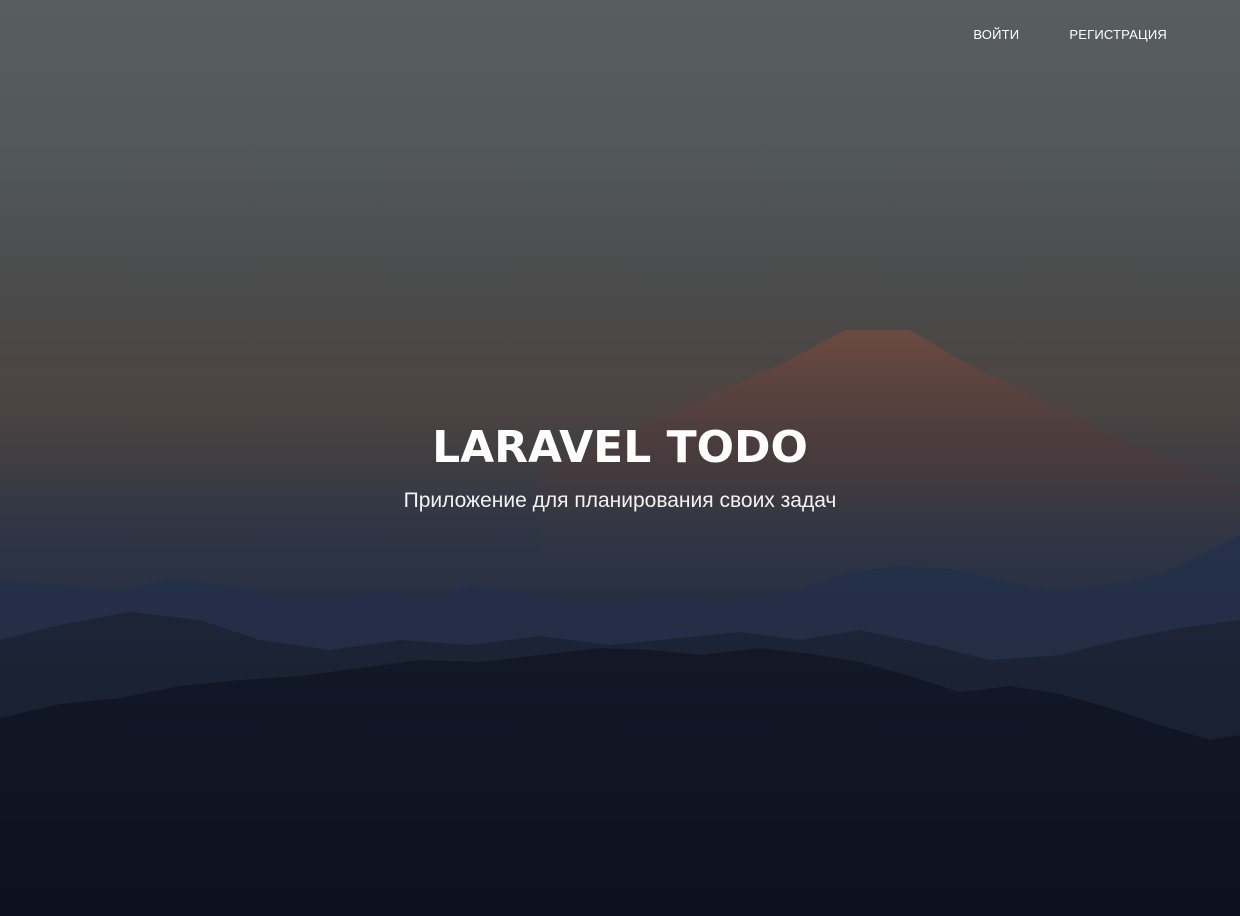 This screenshot has height=916, width=1240. What do you see at coordinates (620, 447) in the screenshot?
I see `page-title: LARAVEL TODO` at bounding box center [620, 447].